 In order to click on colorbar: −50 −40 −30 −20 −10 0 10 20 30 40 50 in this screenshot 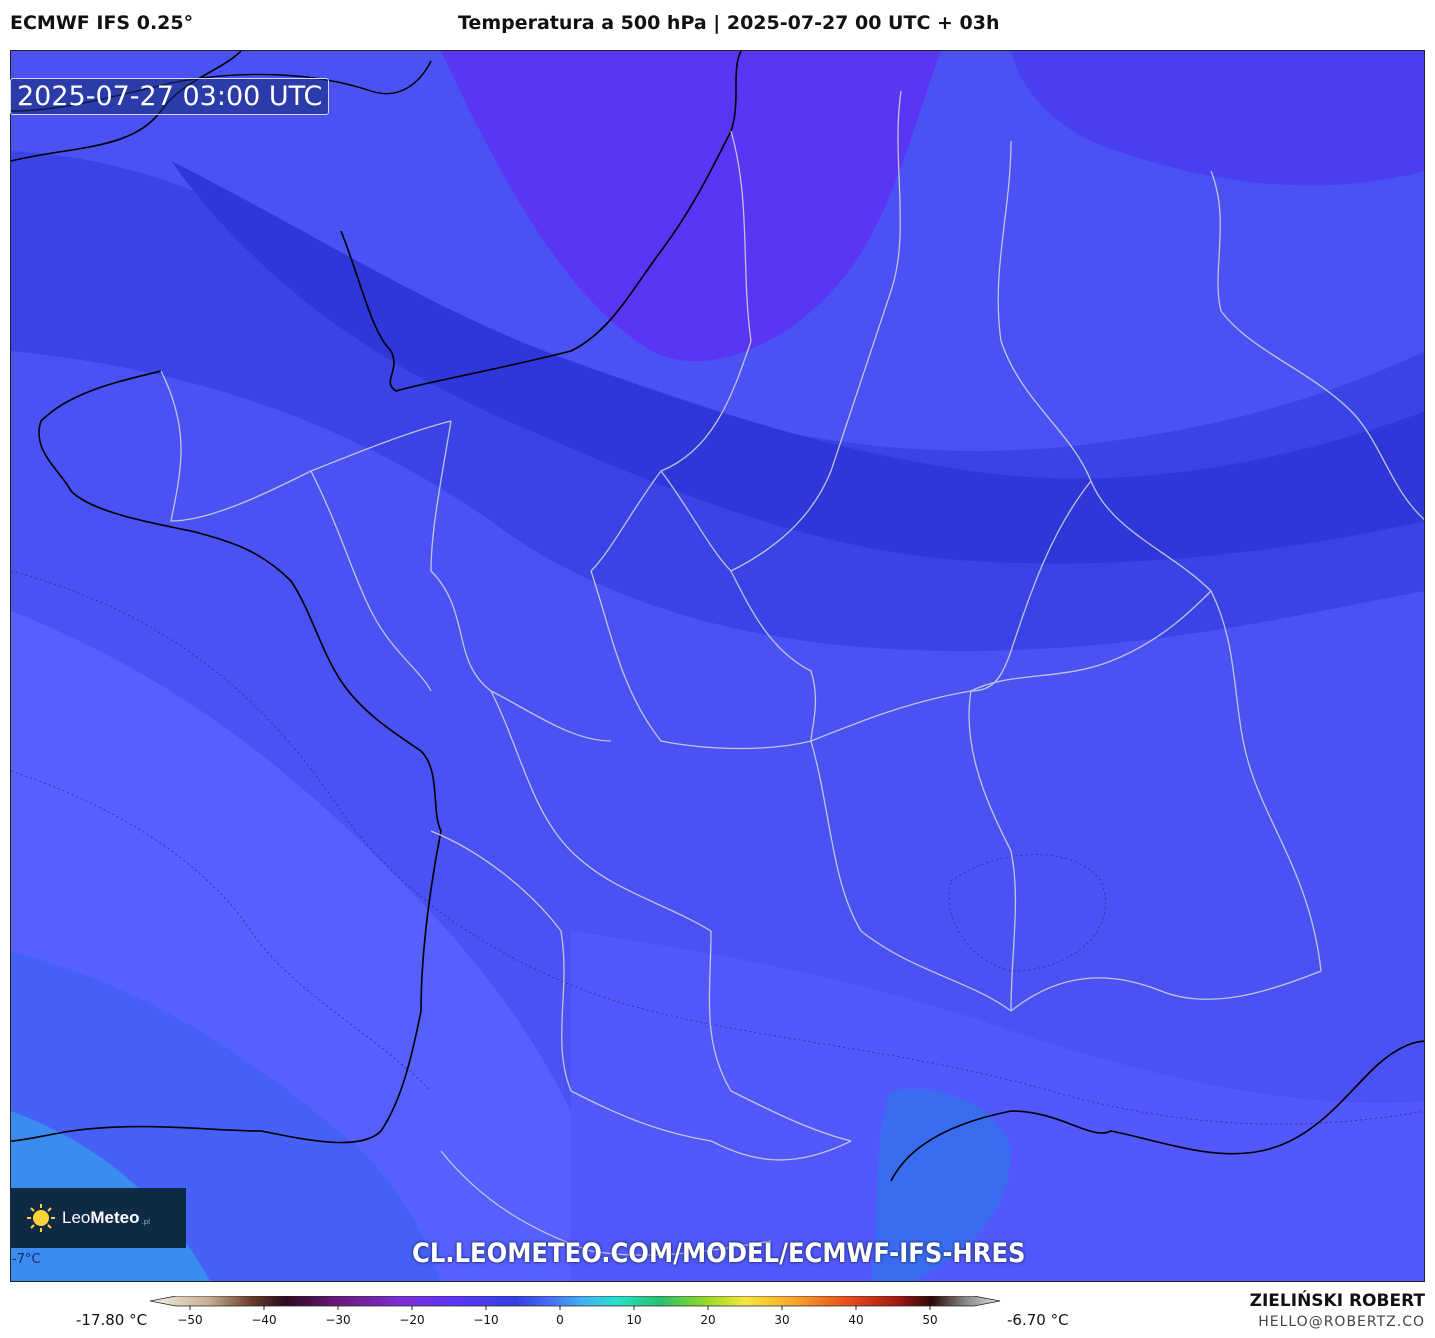, I will do `click(575, 1311)`.